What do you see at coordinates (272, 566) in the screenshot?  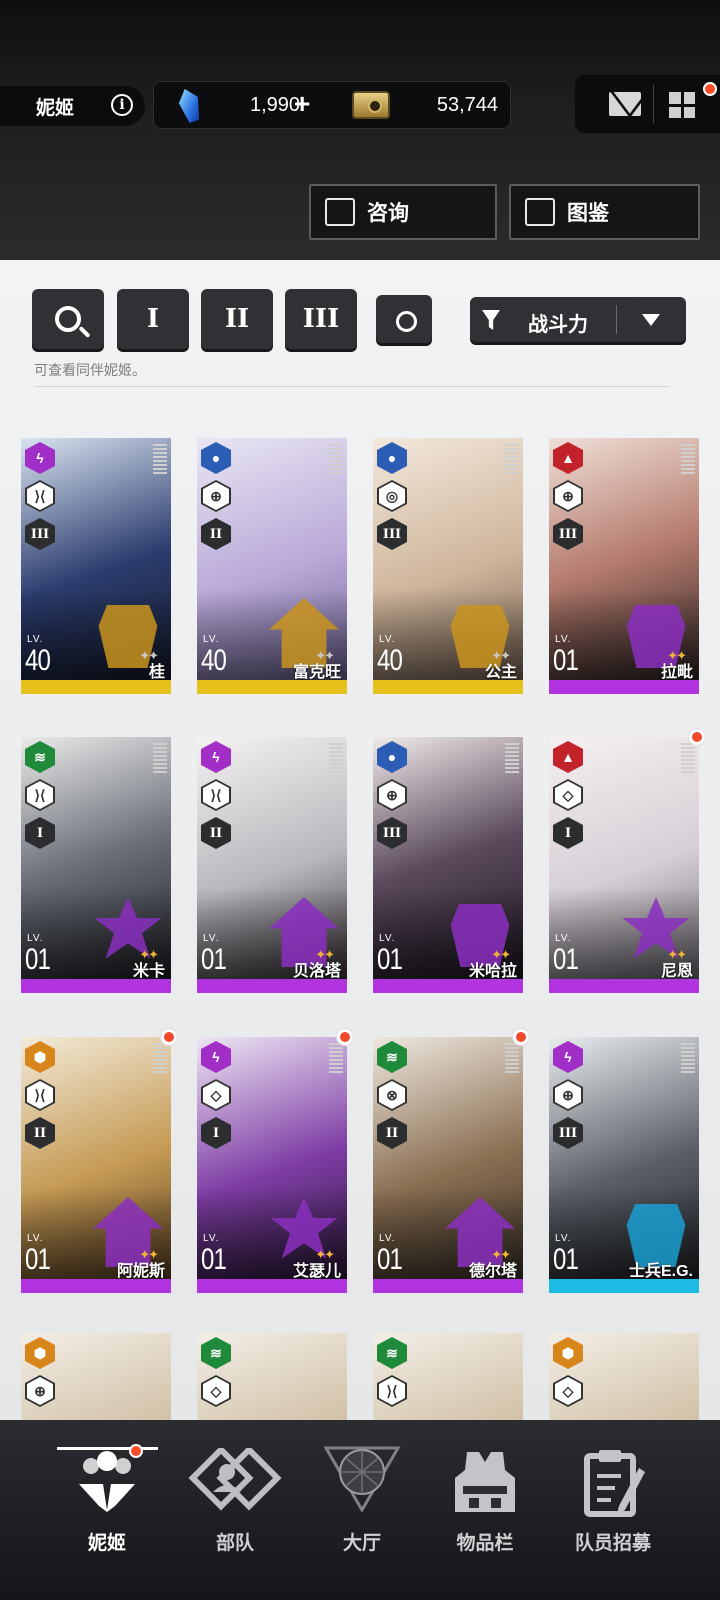 I see `nikke-card: ● ⊕ II ✦✦ LV. 40 富克旺` at bounding box center [272, 566].